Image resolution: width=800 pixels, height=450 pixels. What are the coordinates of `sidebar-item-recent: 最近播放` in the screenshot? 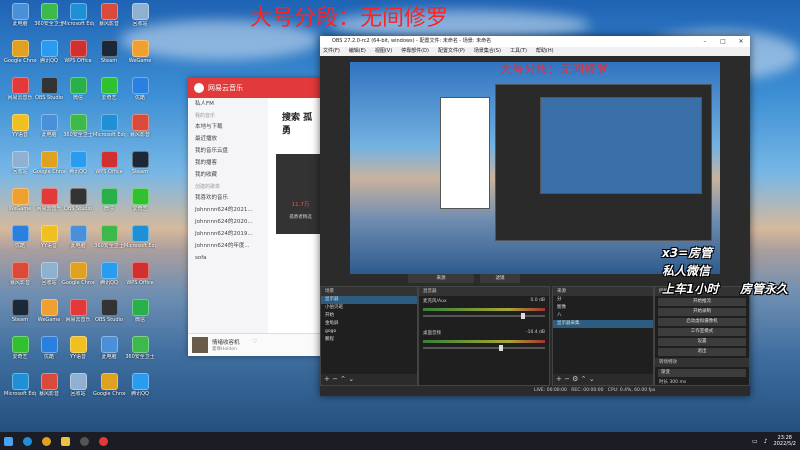 It's located at (228, 139).